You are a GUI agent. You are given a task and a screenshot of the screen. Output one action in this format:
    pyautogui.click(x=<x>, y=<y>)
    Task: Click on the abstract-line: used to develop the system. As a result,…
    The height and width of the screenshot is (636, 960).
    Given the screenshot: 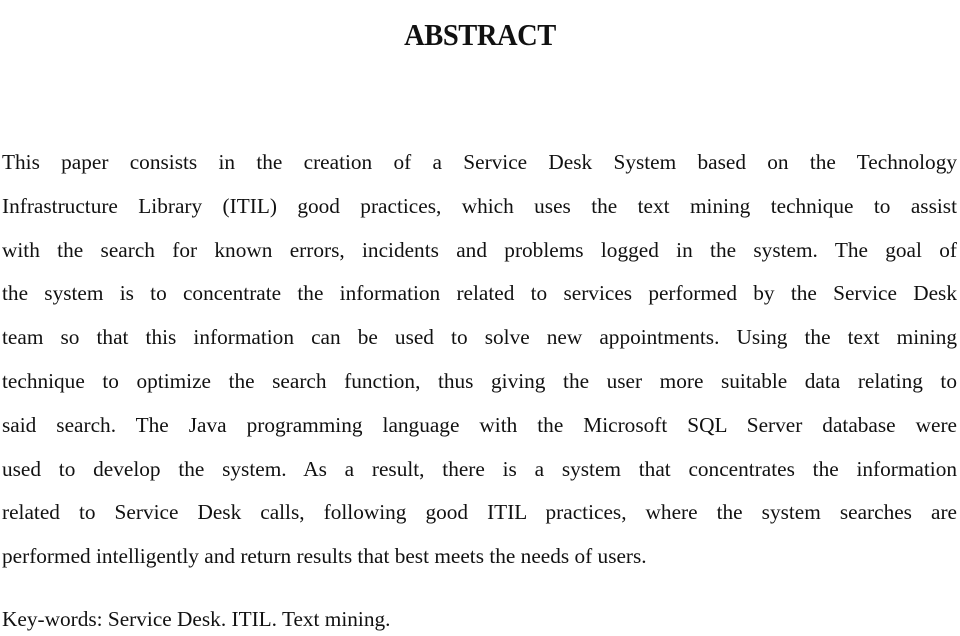 What is the action you would take?
    pyautogui.click(x=479, y=468)
    